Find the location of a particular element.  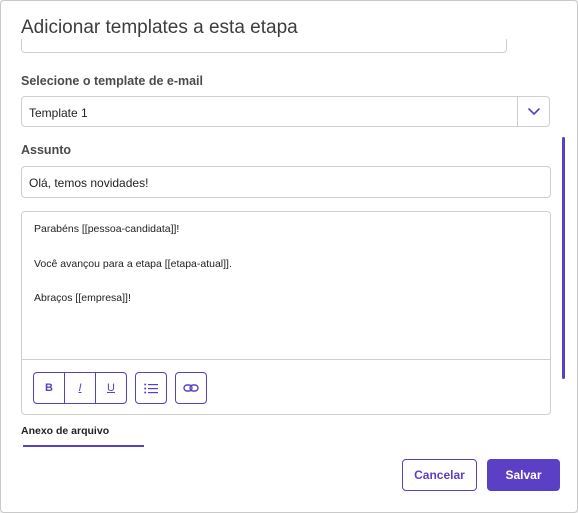

bullet-list-icon is located at coordinates (151, 388).